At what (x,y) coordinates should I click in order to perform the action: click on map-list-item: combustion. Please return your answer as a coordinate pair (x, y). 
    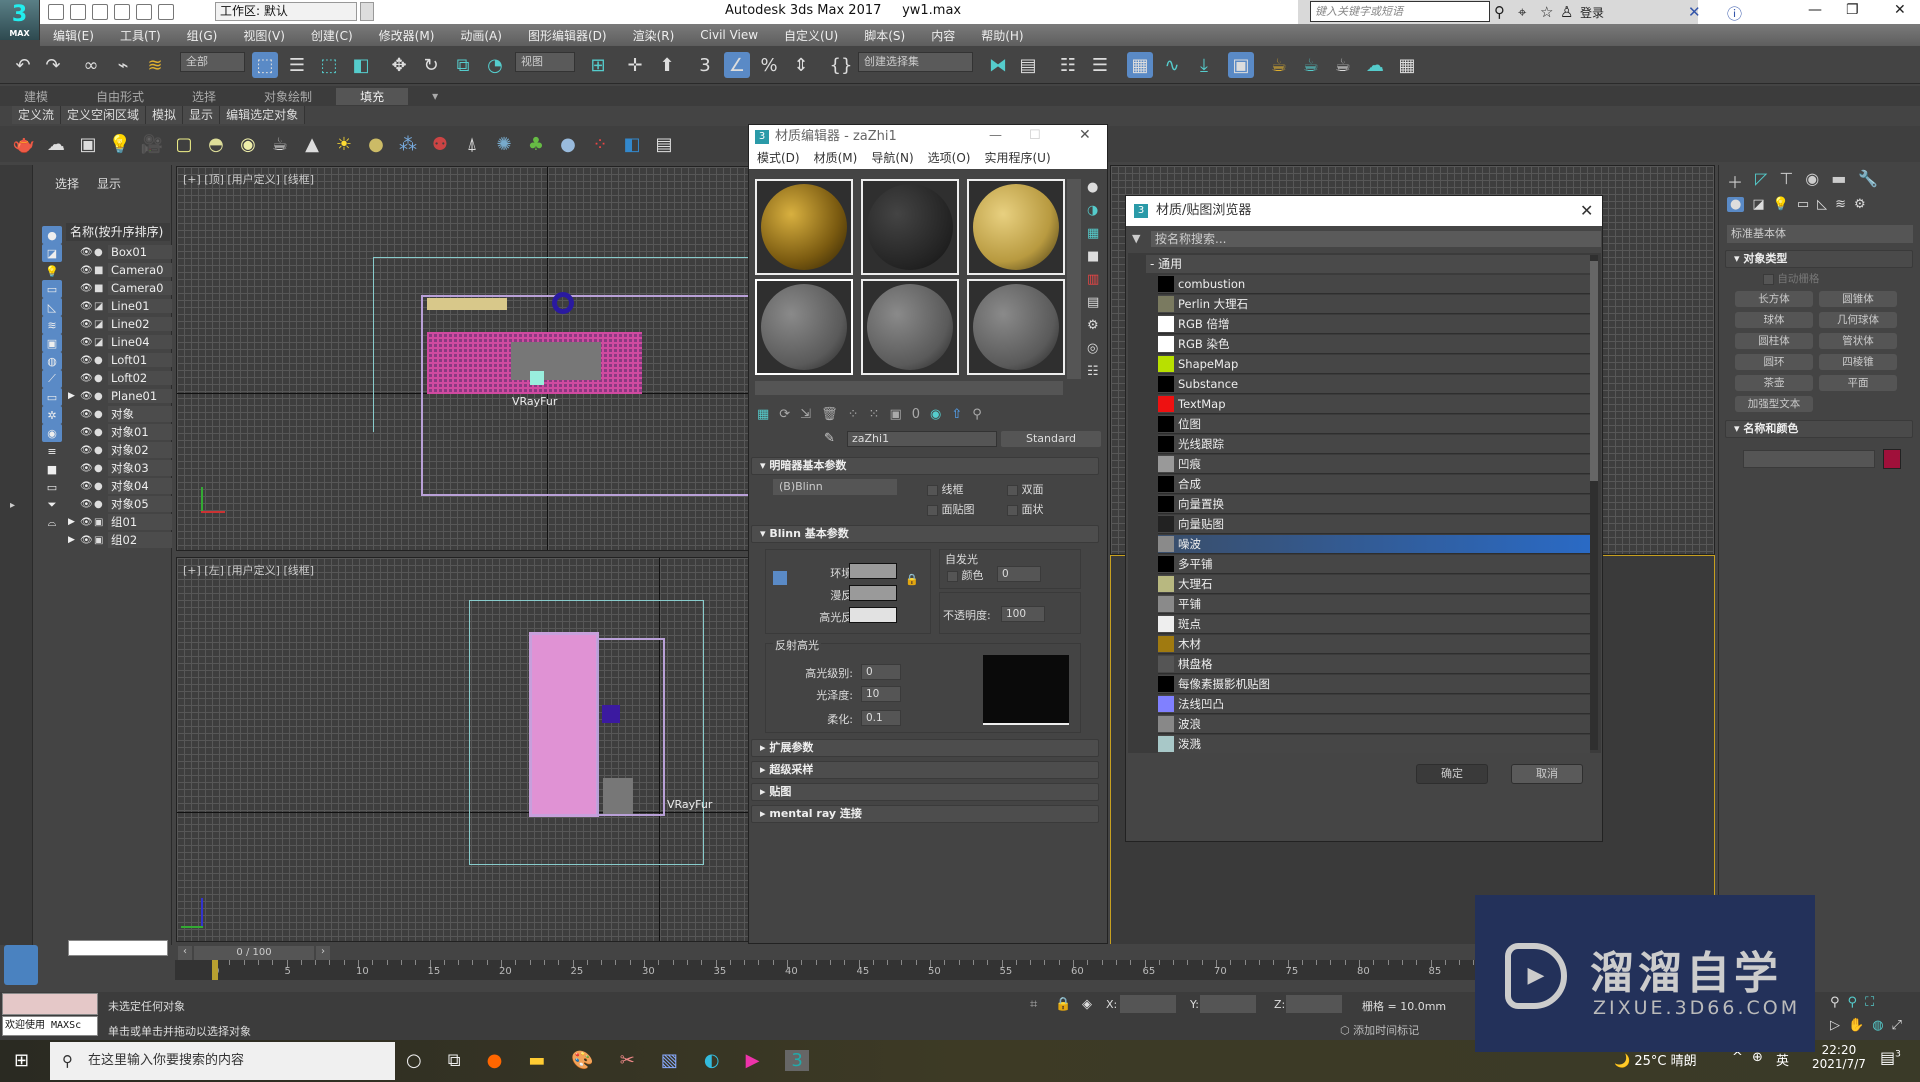
    Looking at the image, I should click on (1374, 284).